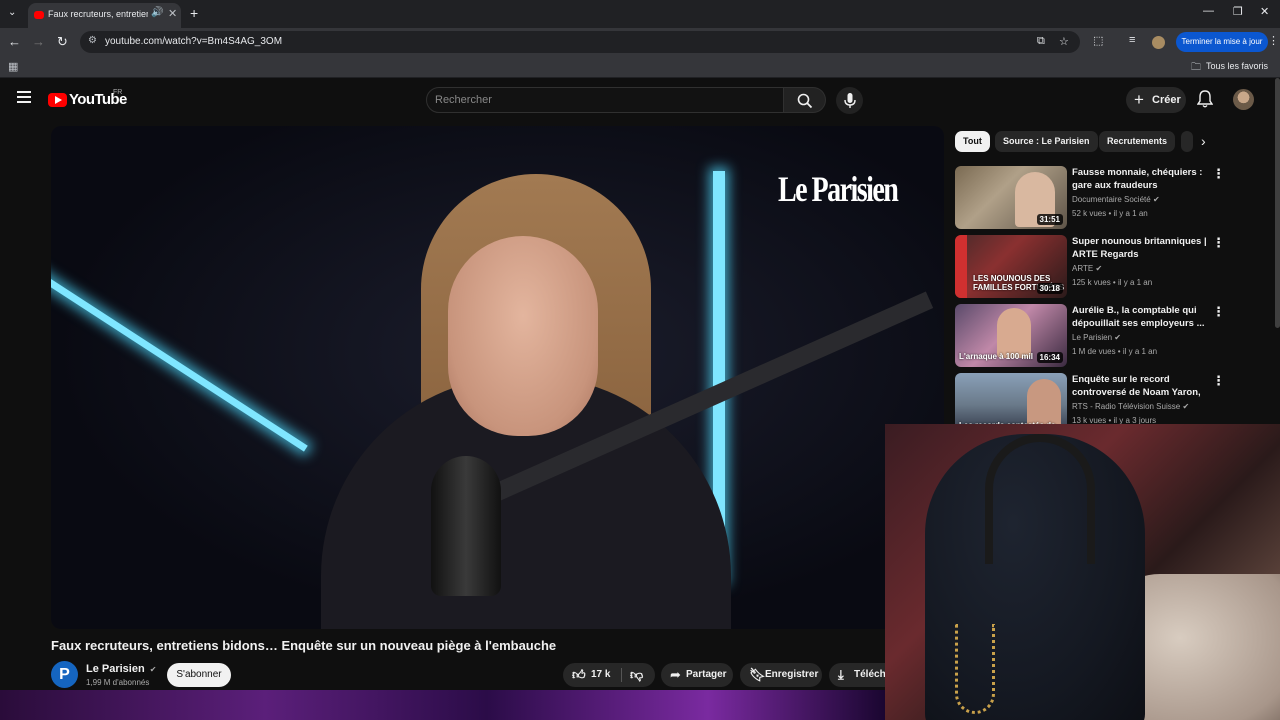 The image size is (1280, 720). I want to click on notifications-bell-icon, so click(1205, 99).